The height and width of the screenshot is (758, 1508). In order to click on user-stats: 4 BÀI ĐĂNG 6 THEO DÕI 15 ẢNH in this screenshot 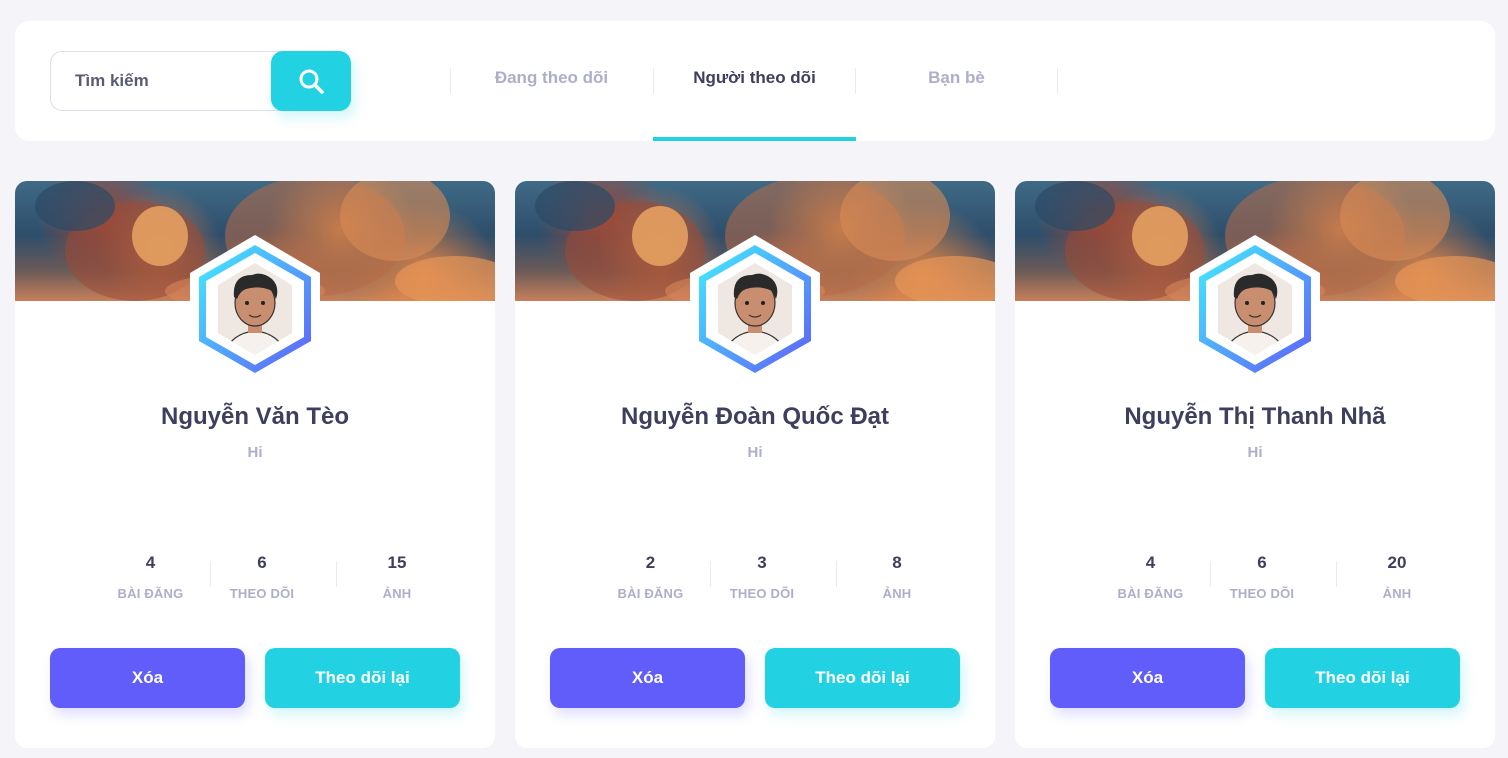, I will do `click(258, 578)`.